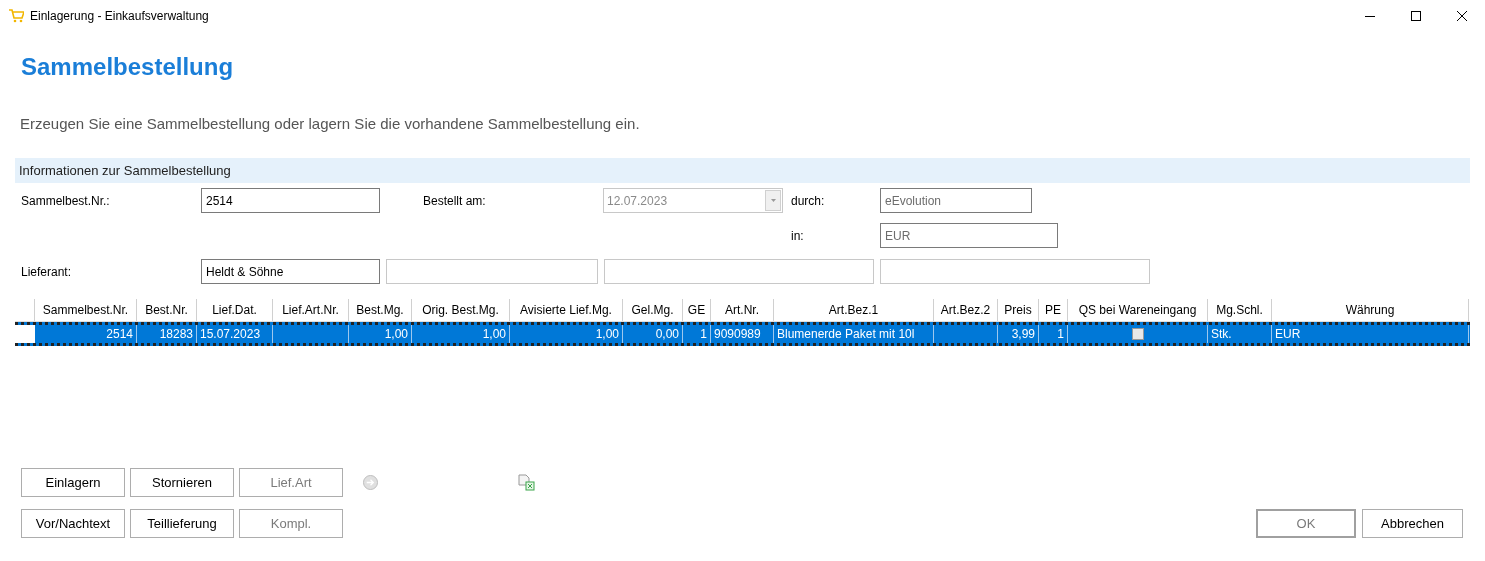  Describe the element at coordinates (1462, 16) in the screenshot. I see `close-icon` at that location.